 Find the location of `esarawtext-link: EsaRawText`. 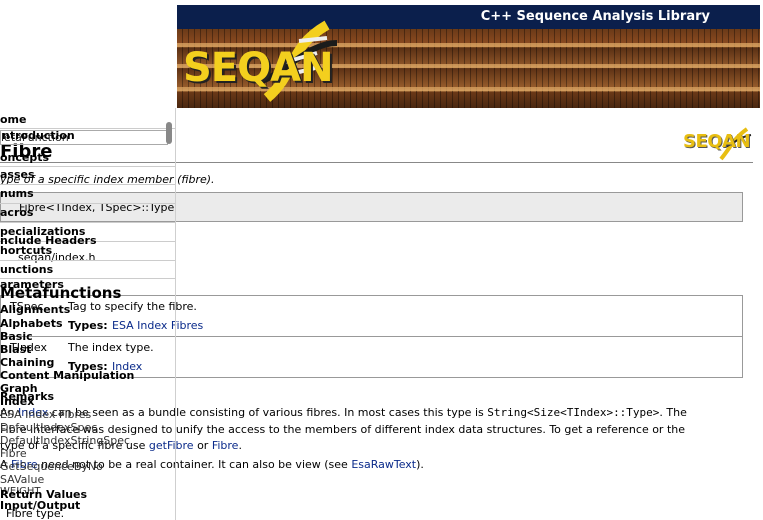

esarawtext-link: EsaRawText is located at coordinates (383, 464).